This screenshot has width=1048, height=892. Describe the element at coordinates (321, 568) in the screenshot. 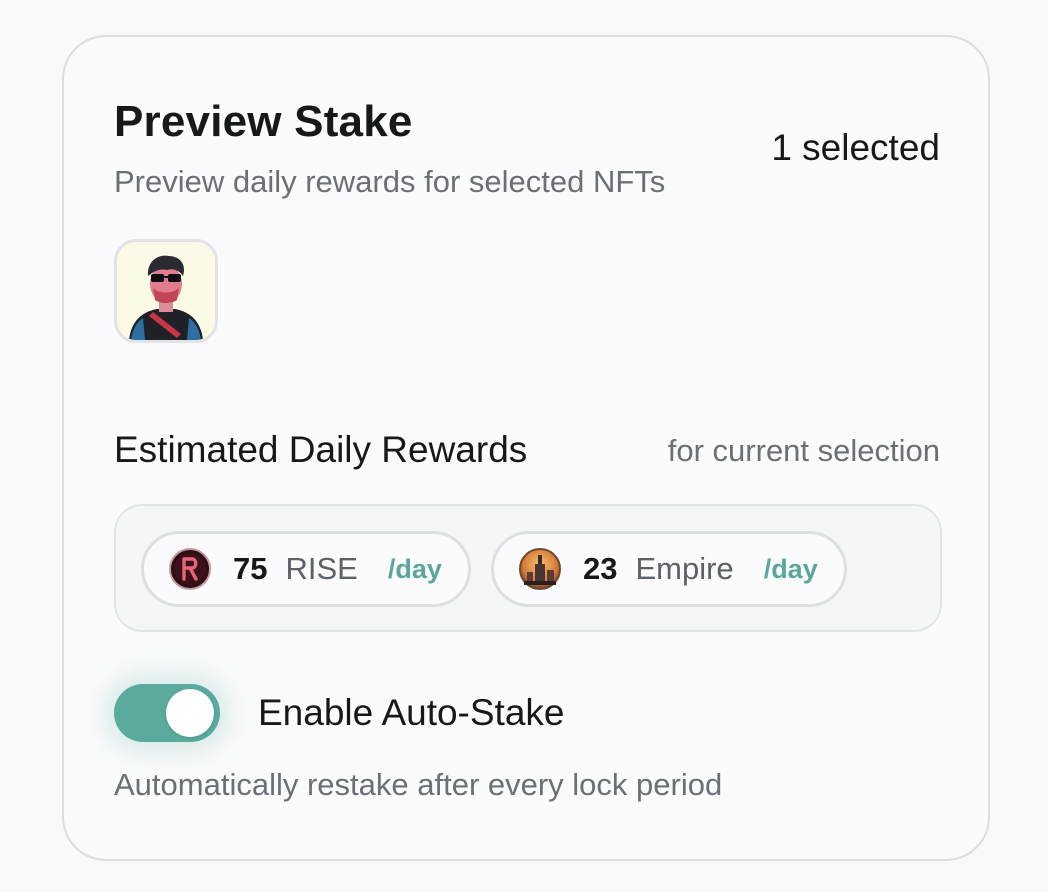

I see `reward-token-name: RISE` at that location.